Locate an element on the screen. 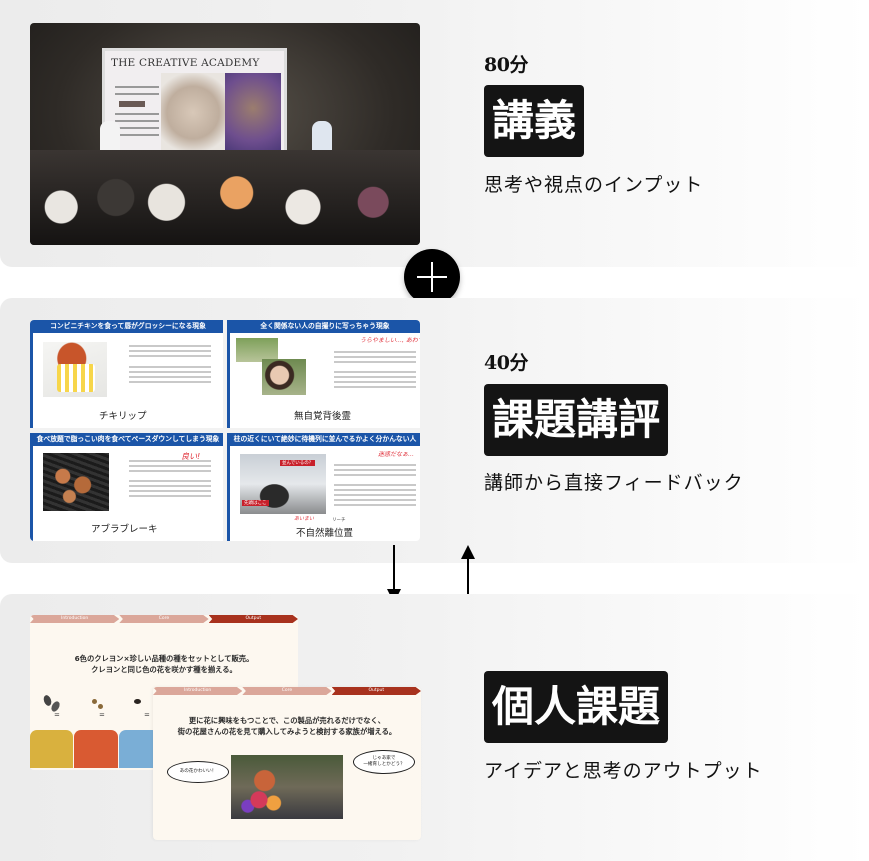 The height and width of the screenshot is (861, 869). speech-bubble-left: あの花かわいい！ is located at coordinates (198, 772).